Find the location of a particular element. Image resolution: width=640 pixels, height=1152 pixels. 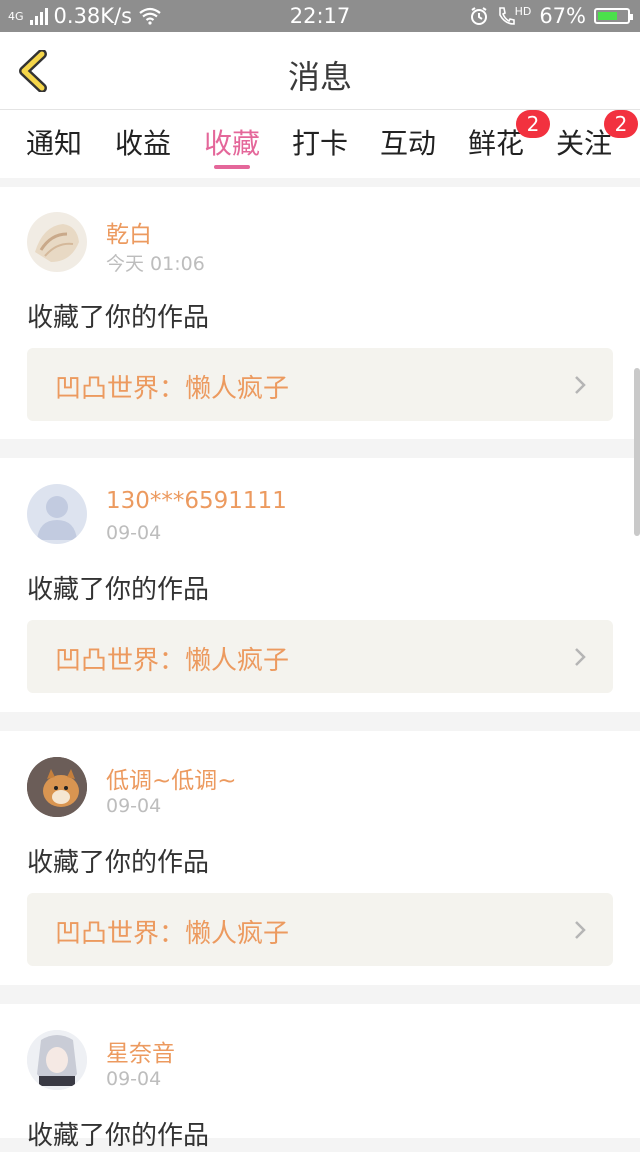

tab-flowers: 鲜花 2 is located at coordinates (509, 136).